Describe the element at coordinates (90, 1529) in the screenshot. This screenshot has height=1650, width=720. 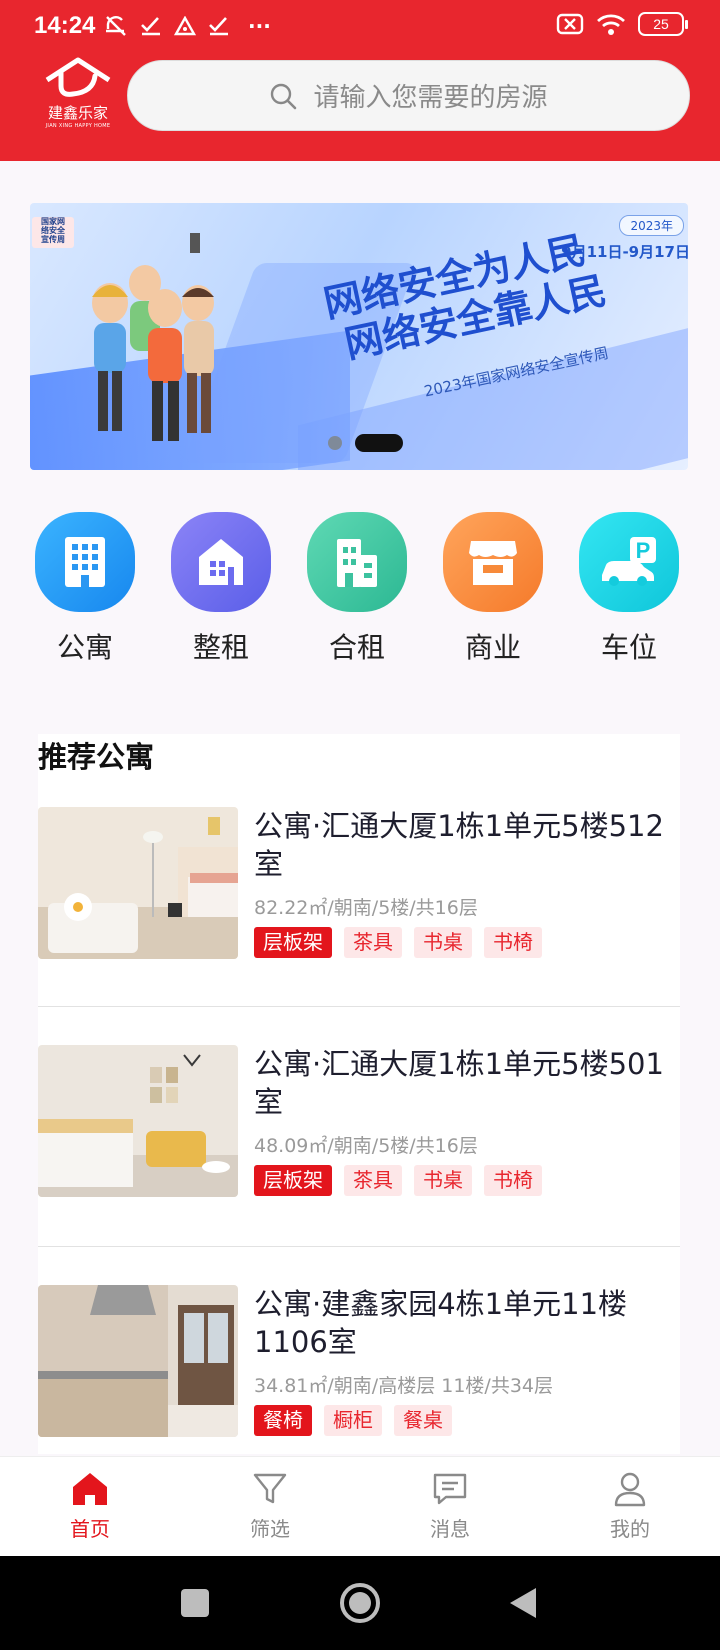
I see `tab-label: 首页` at that location.